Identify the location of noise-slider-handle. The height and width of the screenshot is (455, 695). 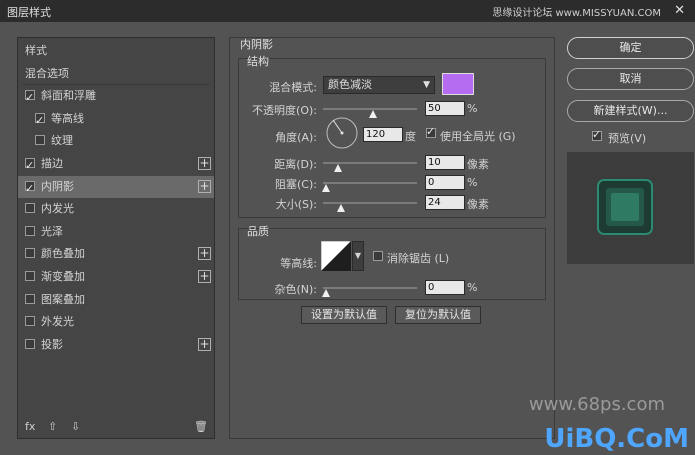
(326, 293).